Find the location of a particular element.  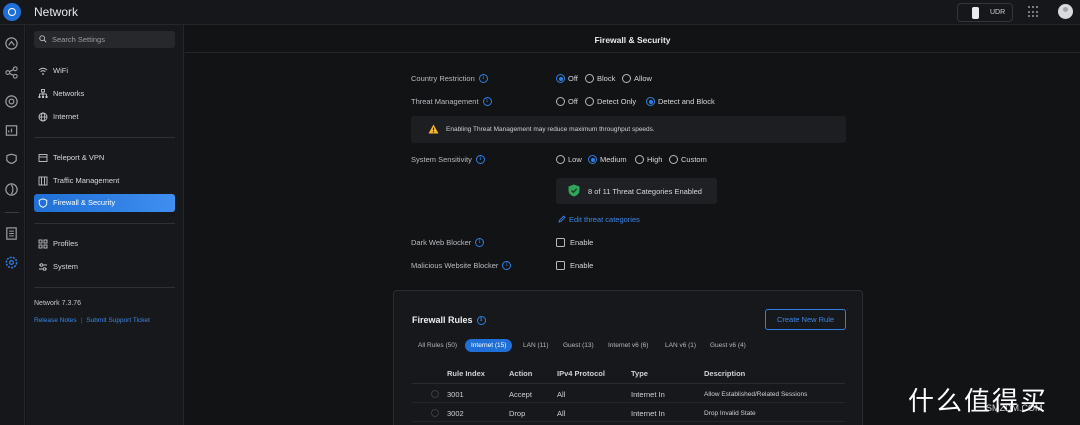

logs-icon is located at coordinates (11, 233).